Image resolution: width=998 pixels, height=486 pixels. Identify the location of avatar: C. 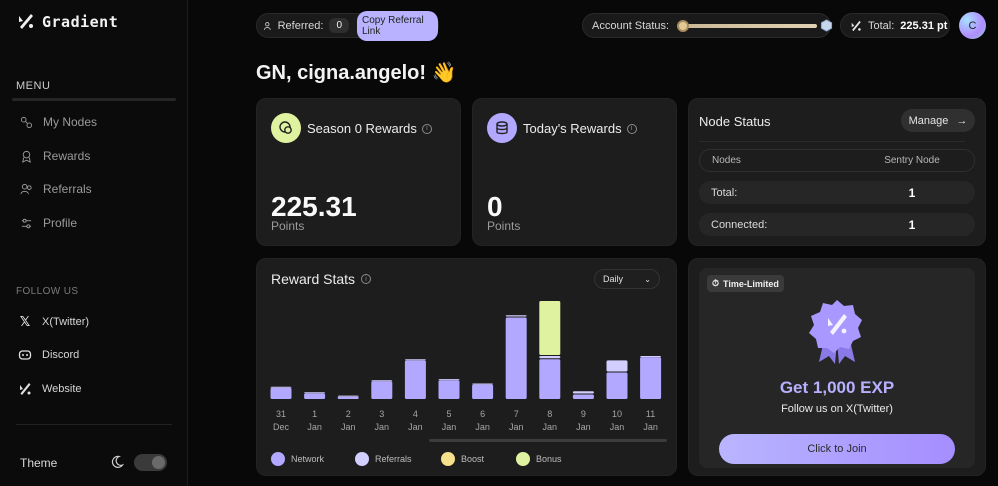
(972, 25).